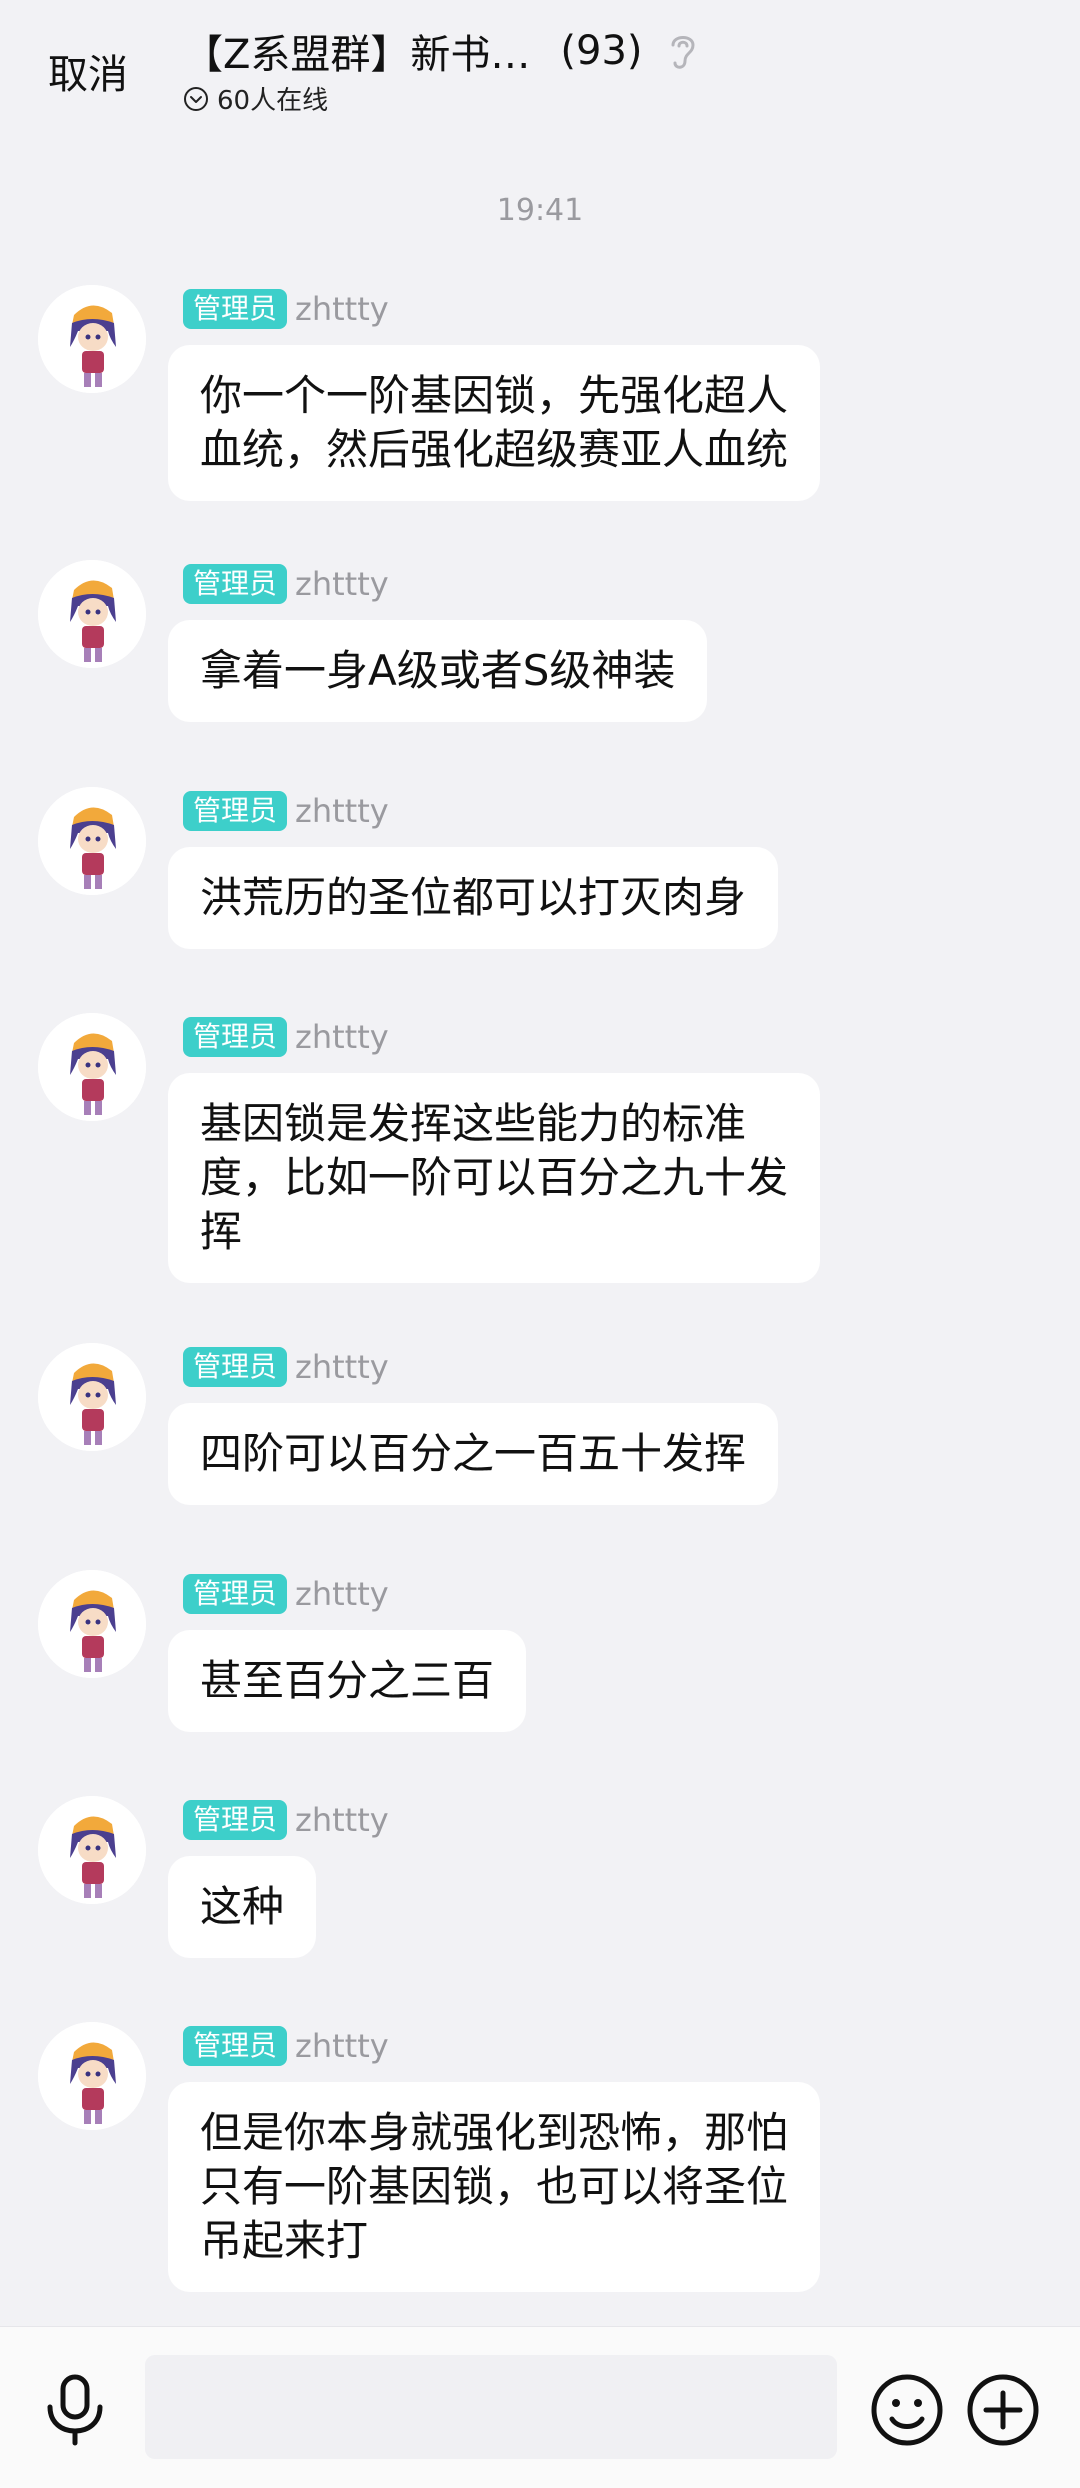 The height and width of the screenshot is (2488, 1080). What do you see at coordinates (494, 2132) in the screenshot?
I see `message-text-line: 但是你本身就强化到恐怖，那怕` at bounding box center [494, 2132].